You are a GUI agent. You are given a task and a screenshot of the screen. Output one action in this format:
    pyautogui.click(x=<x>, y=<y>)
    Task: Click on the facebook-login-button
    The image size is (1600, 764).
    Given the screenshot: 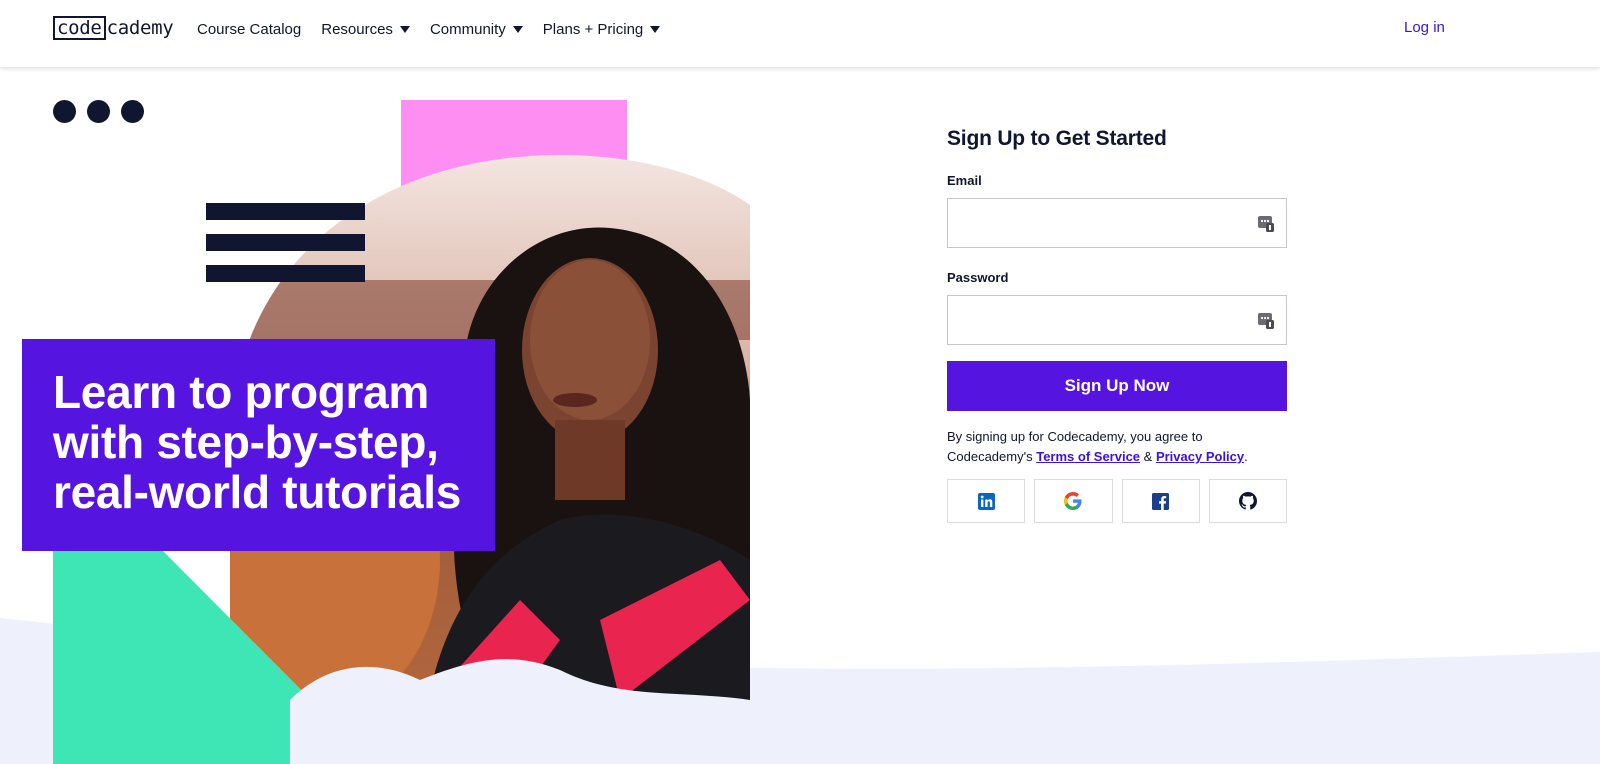 What is the action you would take?
    pyautogui.click(x=1160, y=501)
    